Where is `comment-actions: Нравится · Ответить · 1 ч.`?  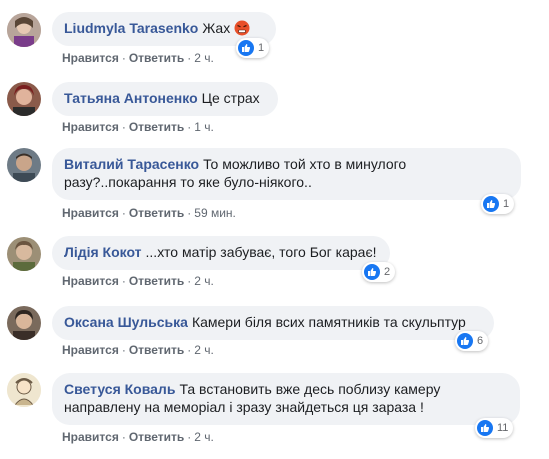
comment-actions: Нравится · Ответить · 1 ч. is located at coordinates (138, 127).